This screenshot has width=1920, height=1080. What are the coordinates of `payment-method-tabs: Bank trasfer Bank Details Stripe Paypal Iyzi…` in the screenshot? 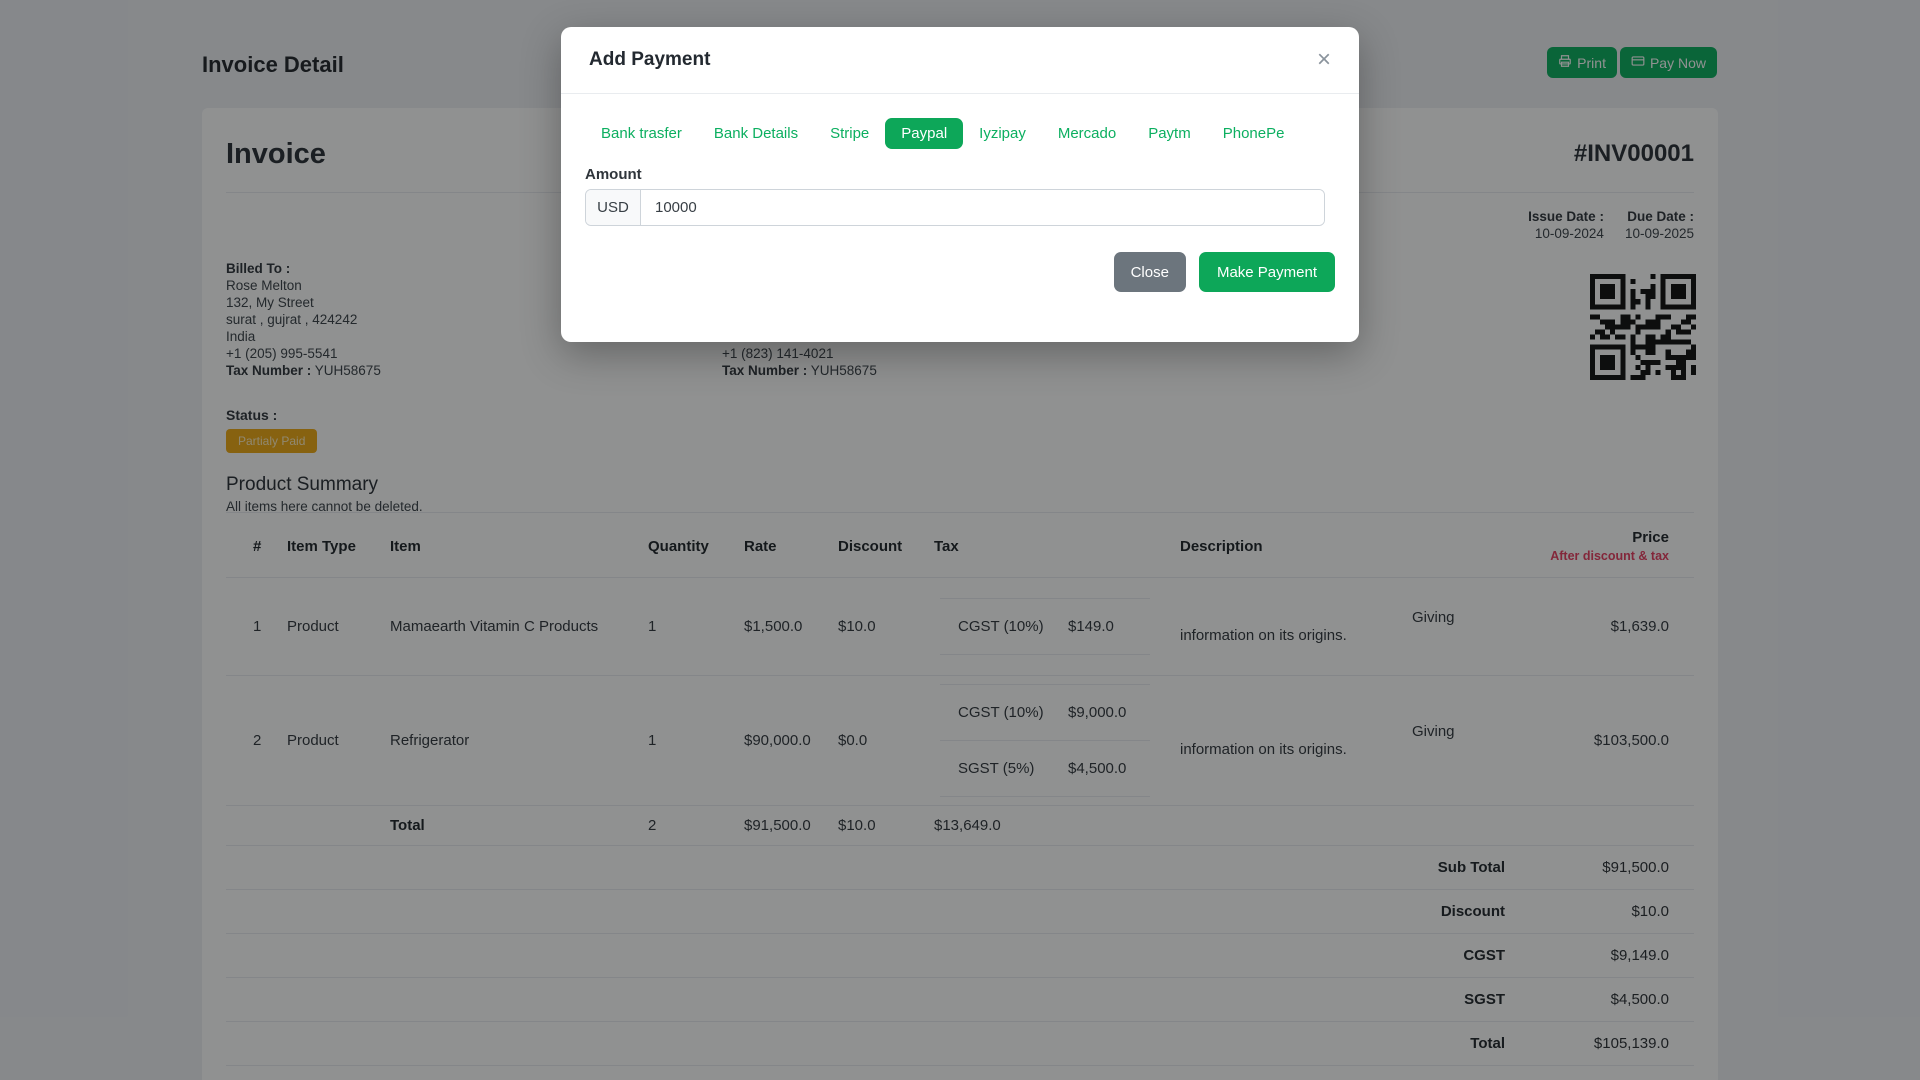 It's located at (960, 133).